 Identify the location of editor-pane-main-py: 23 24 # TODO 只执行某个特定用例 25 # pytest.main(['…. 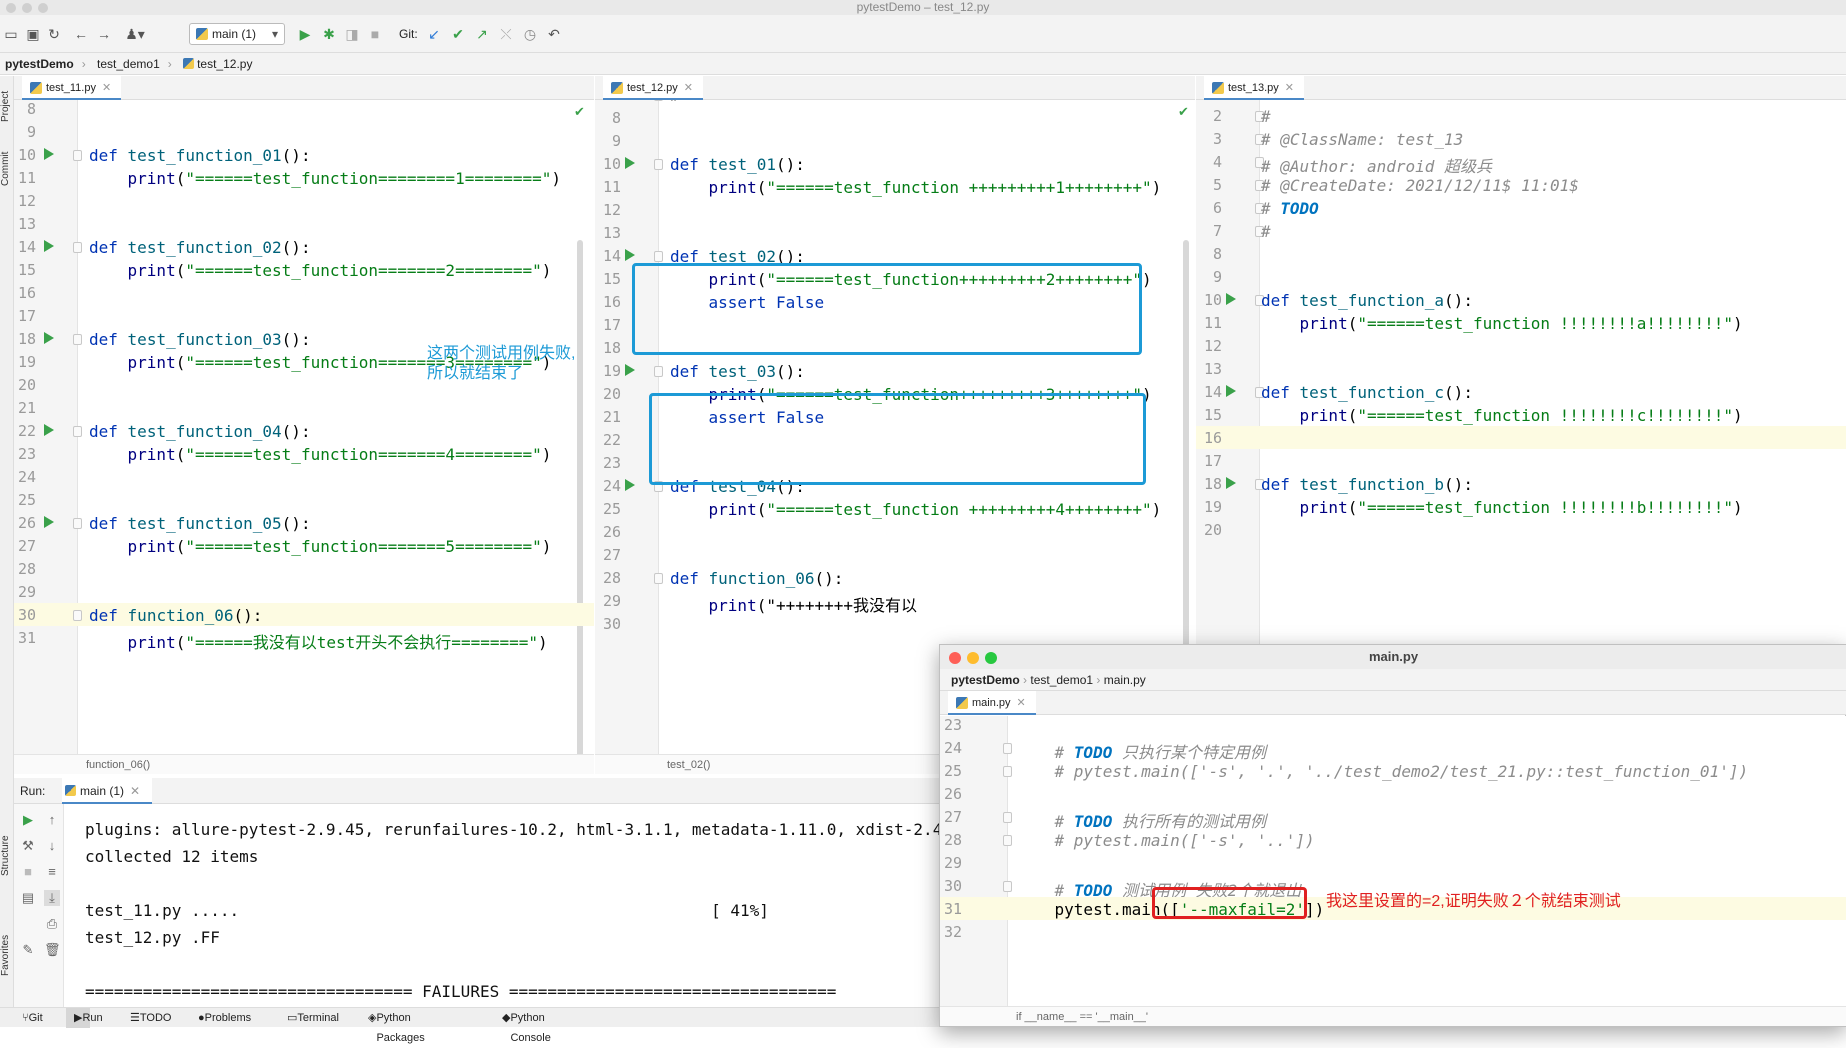
(1393, 861).